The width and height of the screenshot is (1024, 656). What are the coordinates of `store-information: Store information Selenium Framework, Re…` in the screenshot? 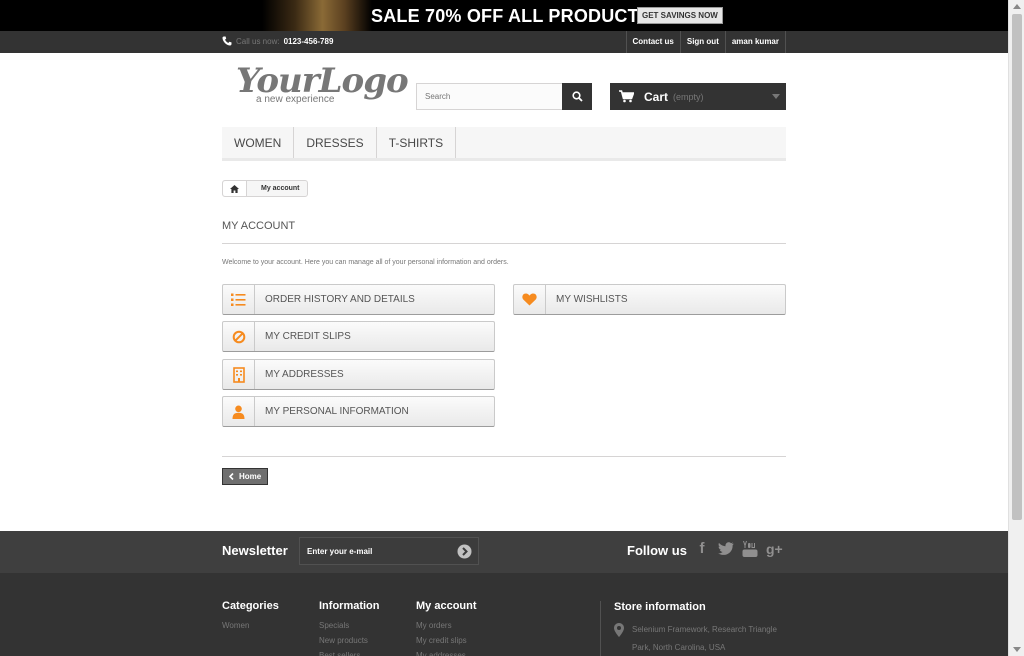 It's located at (693, 628).